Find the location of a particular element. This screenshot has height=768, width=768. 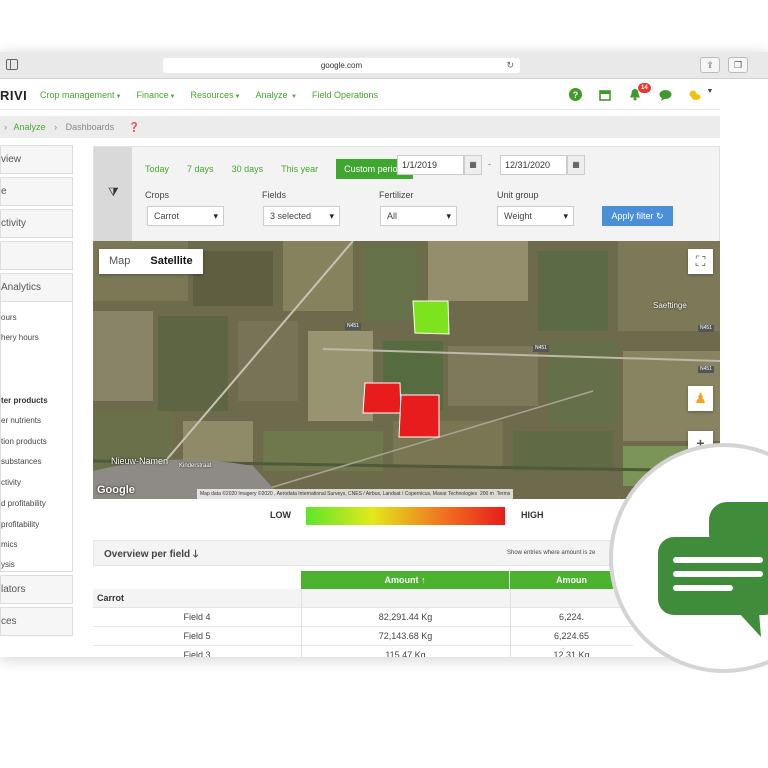

date-30-days: 30 days is located at coordinates (248, 169).